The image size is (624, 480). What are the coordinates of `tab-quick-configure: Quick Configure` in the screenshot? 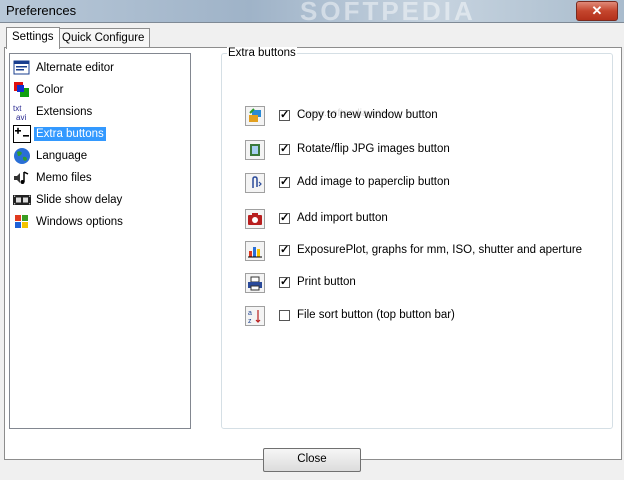 It's located at (103, 38).